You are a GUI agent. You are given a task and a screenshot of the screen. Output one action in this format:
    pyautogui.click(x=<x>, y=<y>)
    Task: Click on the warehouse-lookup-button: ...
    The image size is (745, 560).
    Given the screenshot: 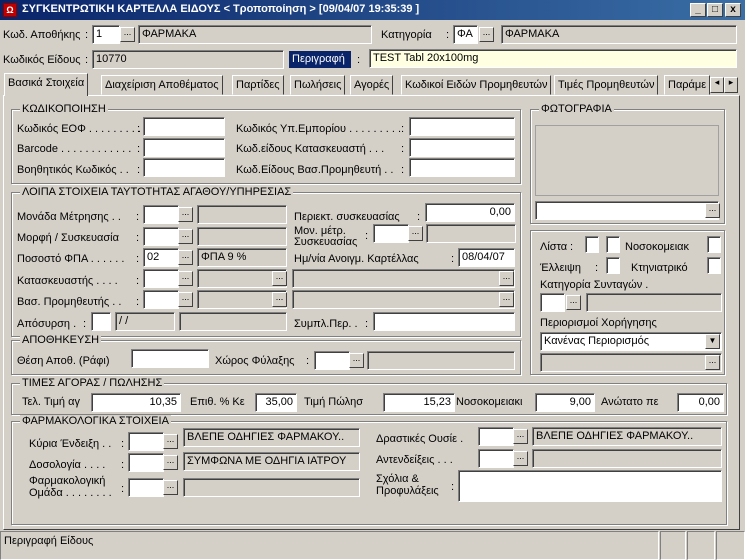 What is the action you would take?
    pyautogui.click(x=127, y=34)
    